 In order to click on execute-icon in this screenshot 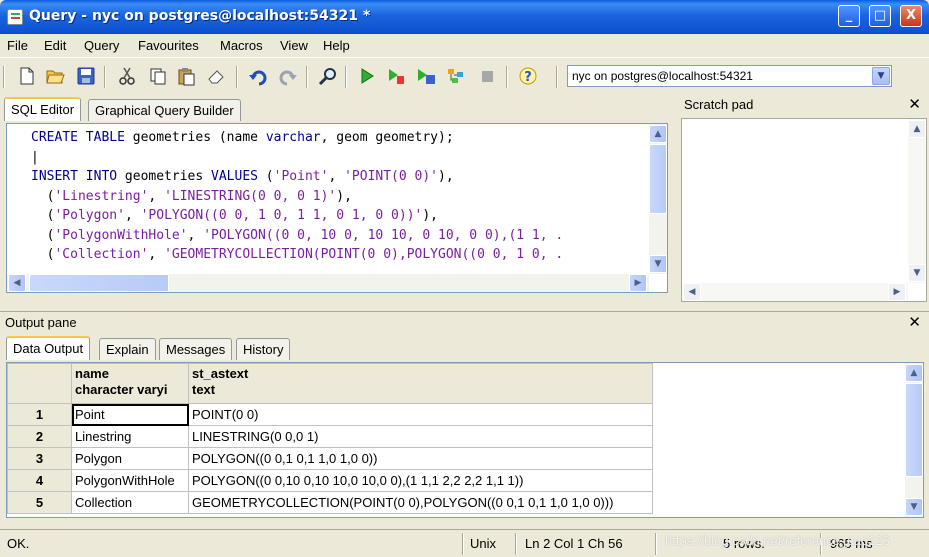, I will do `click(367, 76)`.